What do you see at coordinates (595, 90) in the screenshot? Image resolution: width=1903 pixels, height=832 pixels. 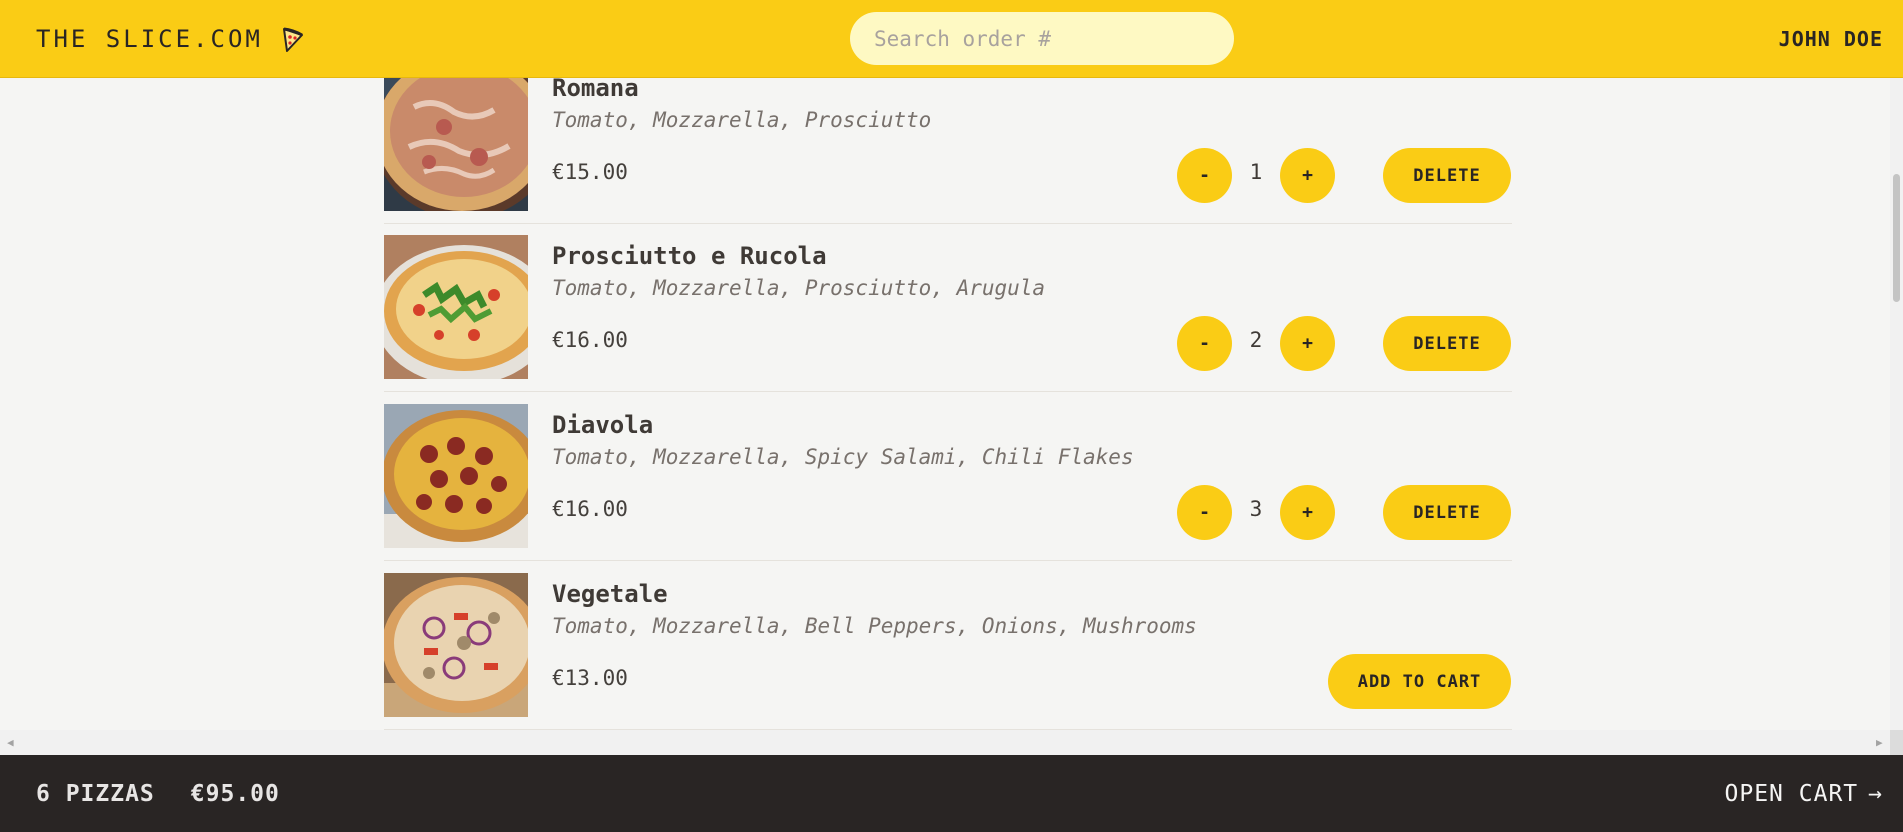 I see `pizza-name: Romana` at bounding box center [595, 90].